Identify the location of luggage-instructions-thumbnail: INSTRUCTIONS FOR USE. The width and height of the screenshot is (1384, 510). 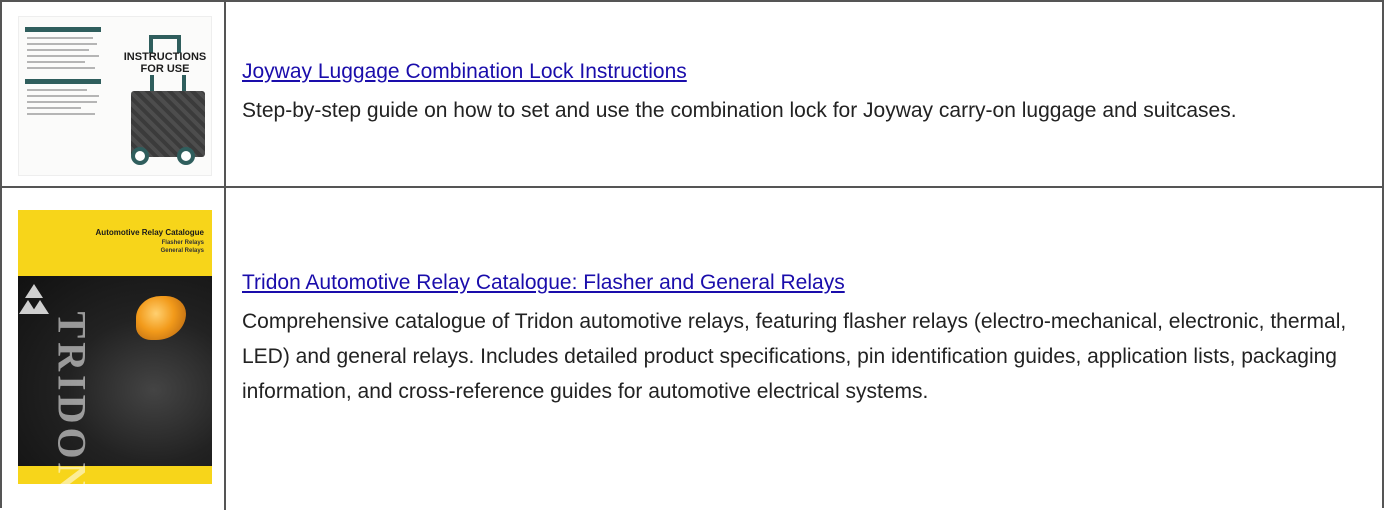
(115, 96).